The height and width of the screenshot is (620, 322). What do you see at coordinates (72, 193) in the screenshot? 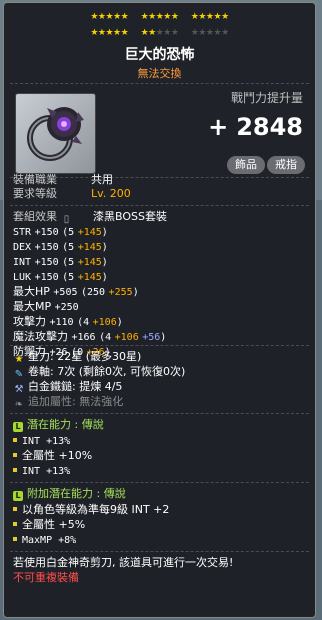
I see `level-row: 要求等級 Lv. 200` at bounding box center [72, 193].